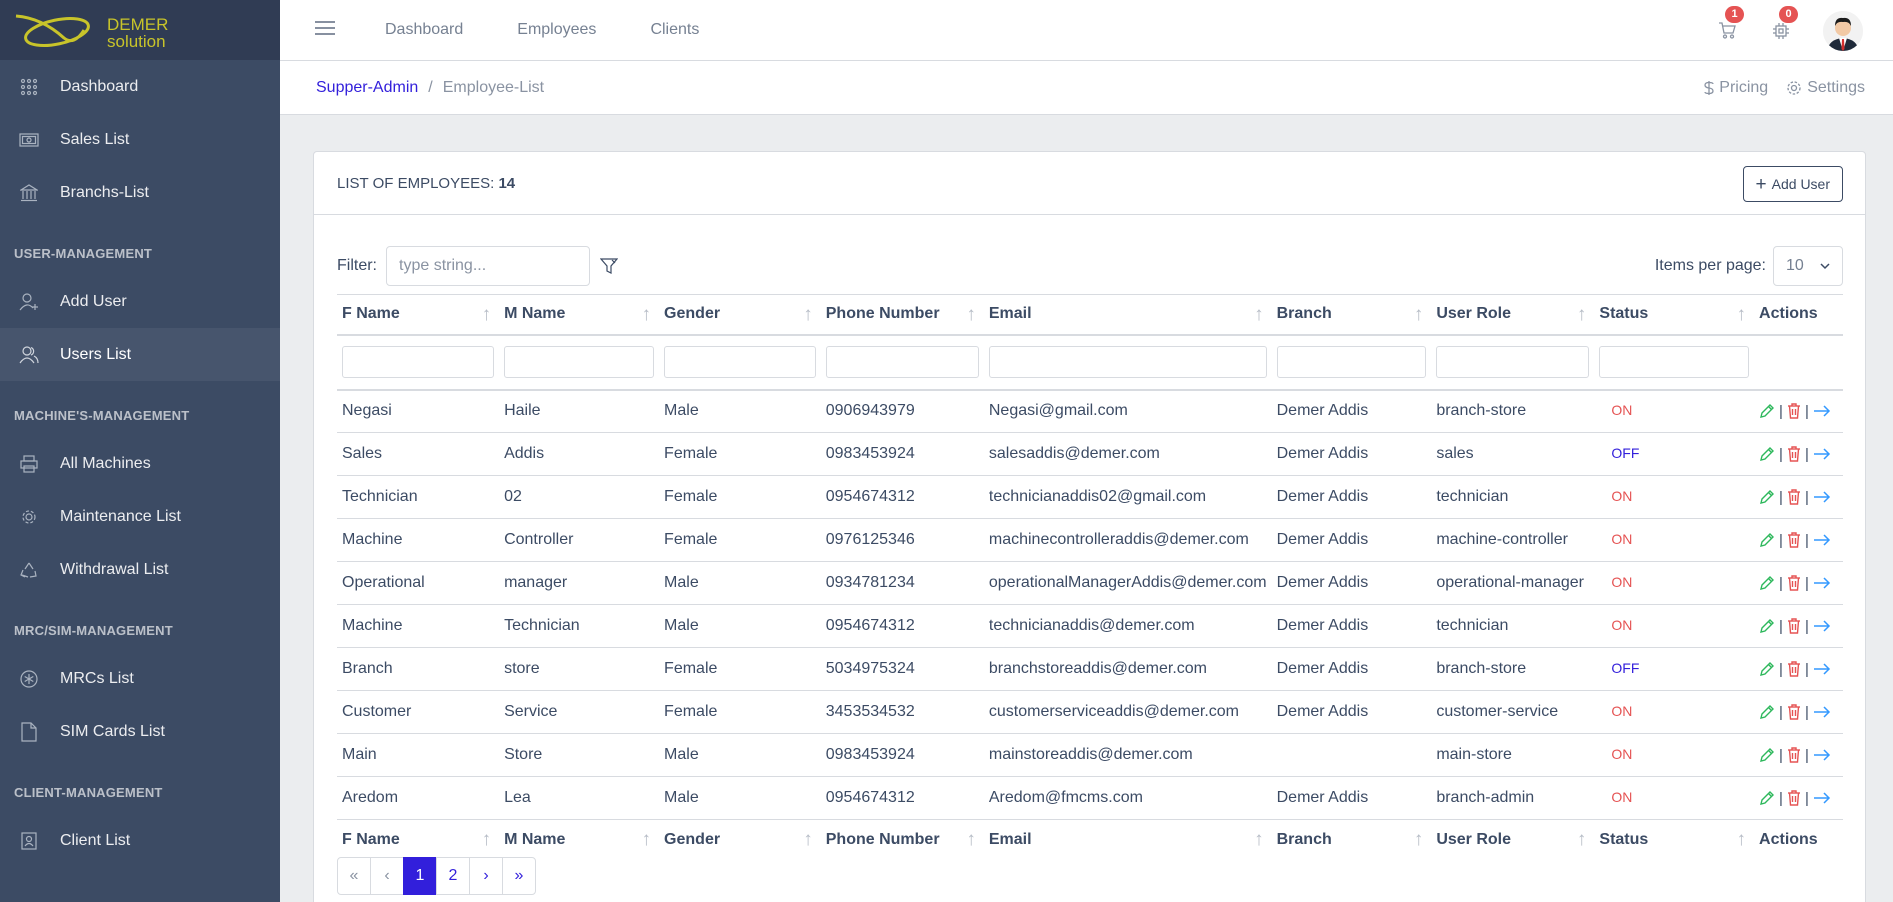 The width and height of the screenshot is (1893, 902). What do you see at coordinates (556, 30) in the screenshot?
I see `top-nav-employees: Employees` at bounding box center [556, 30].